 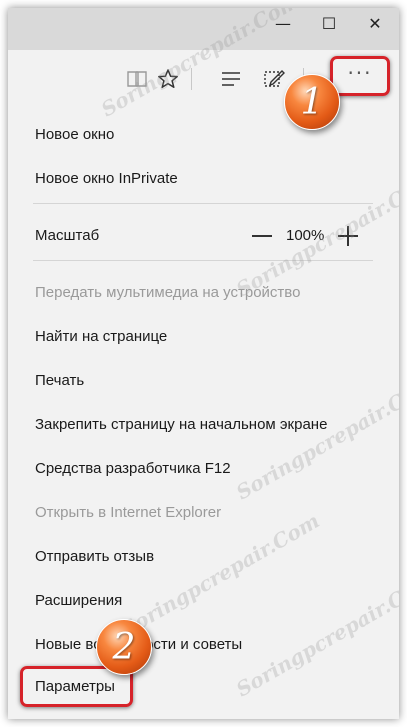 I want to click on menu-item-new-window: Новое окно, so click(x=74, y=134).